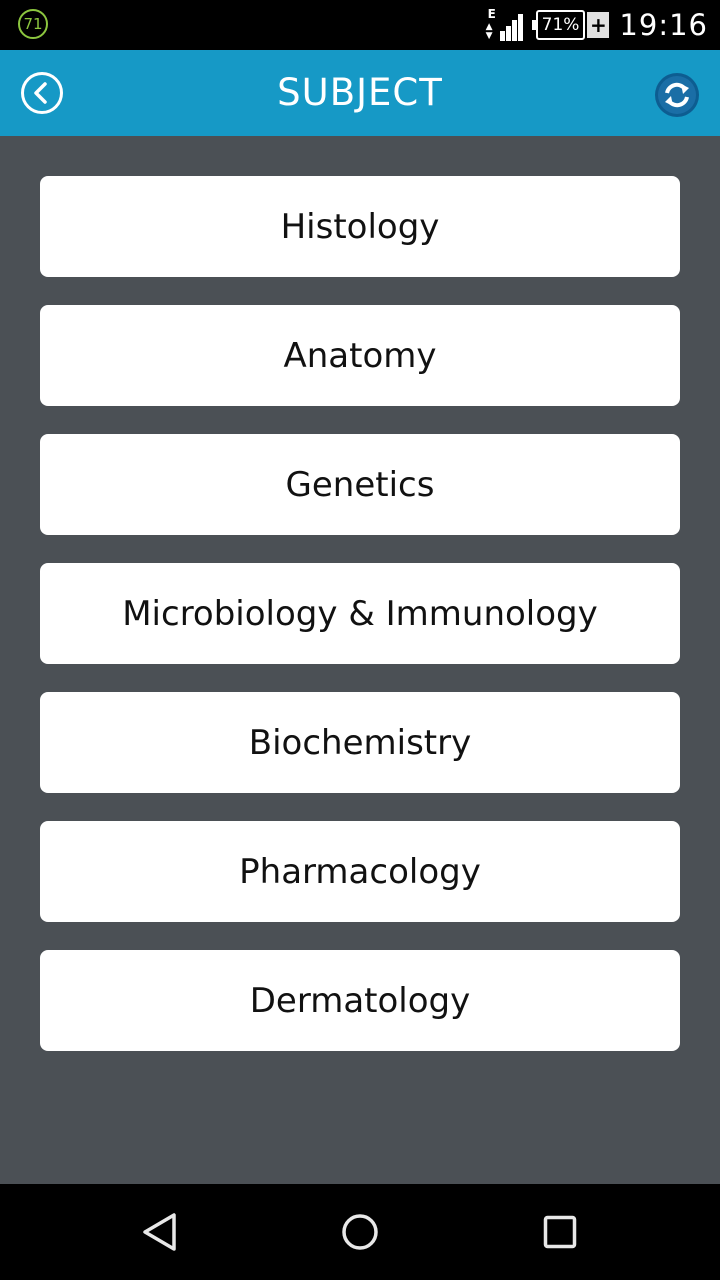  I want to click on subject-microbiology-immunology-button: Microbiology & Immunology, so click(360, 613).